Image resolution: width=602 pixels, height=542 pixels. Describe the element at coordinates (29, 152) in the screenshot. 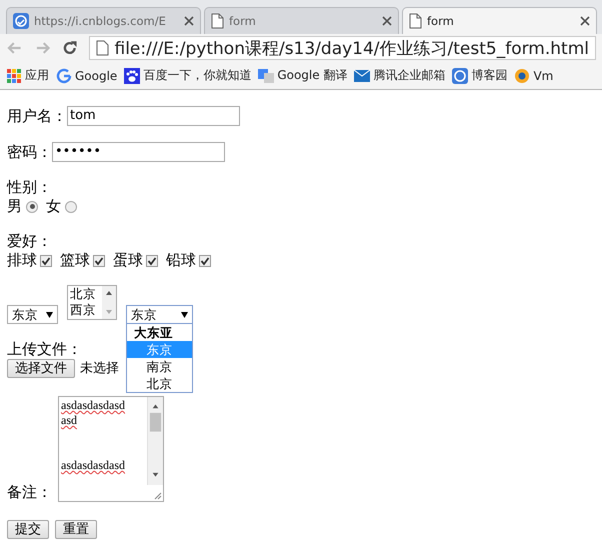

I see `field-label: 密码：` at that location.